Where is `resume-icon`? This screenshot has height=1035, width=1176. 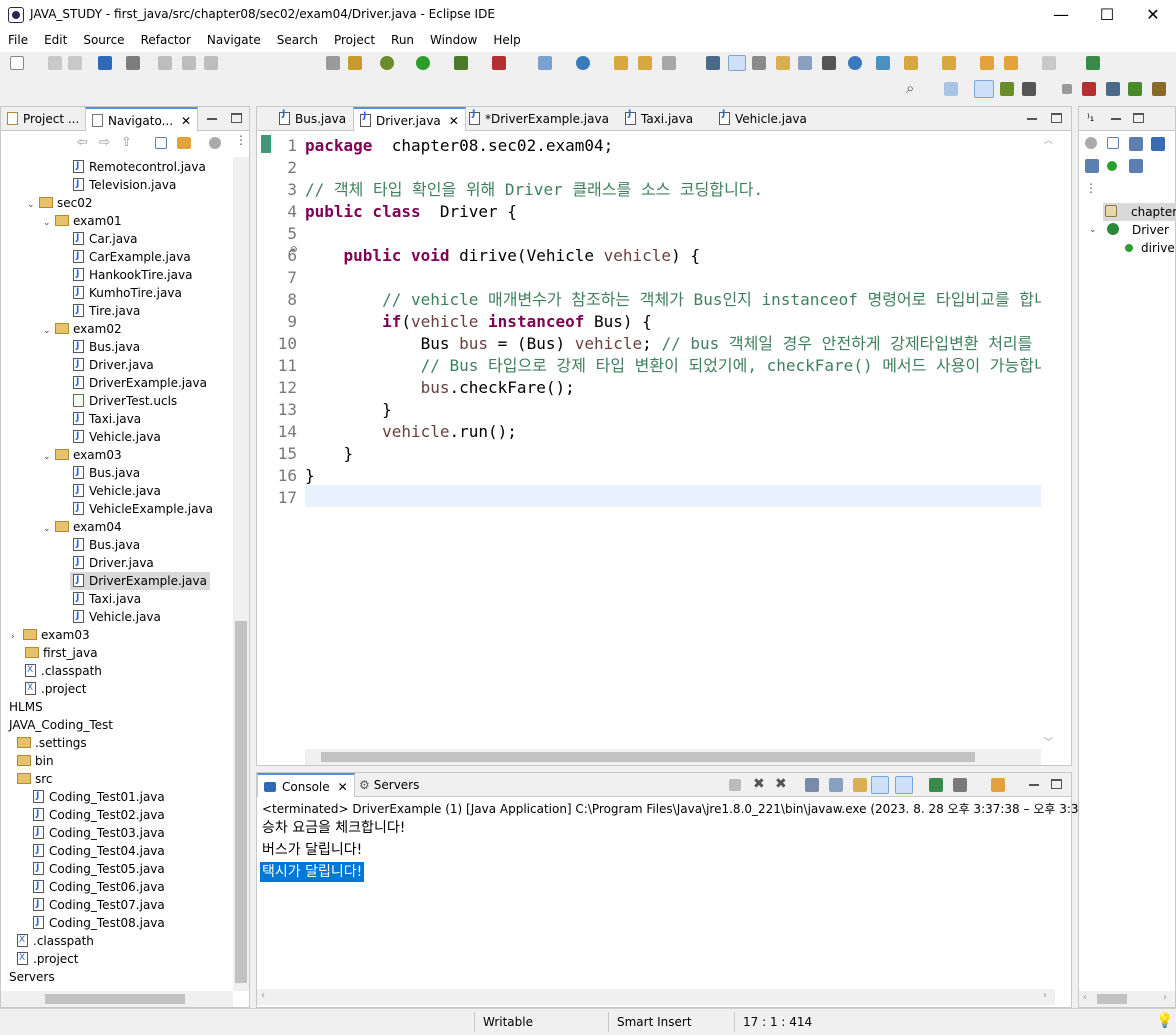
resume-icon is located at coordinates (165, 63).